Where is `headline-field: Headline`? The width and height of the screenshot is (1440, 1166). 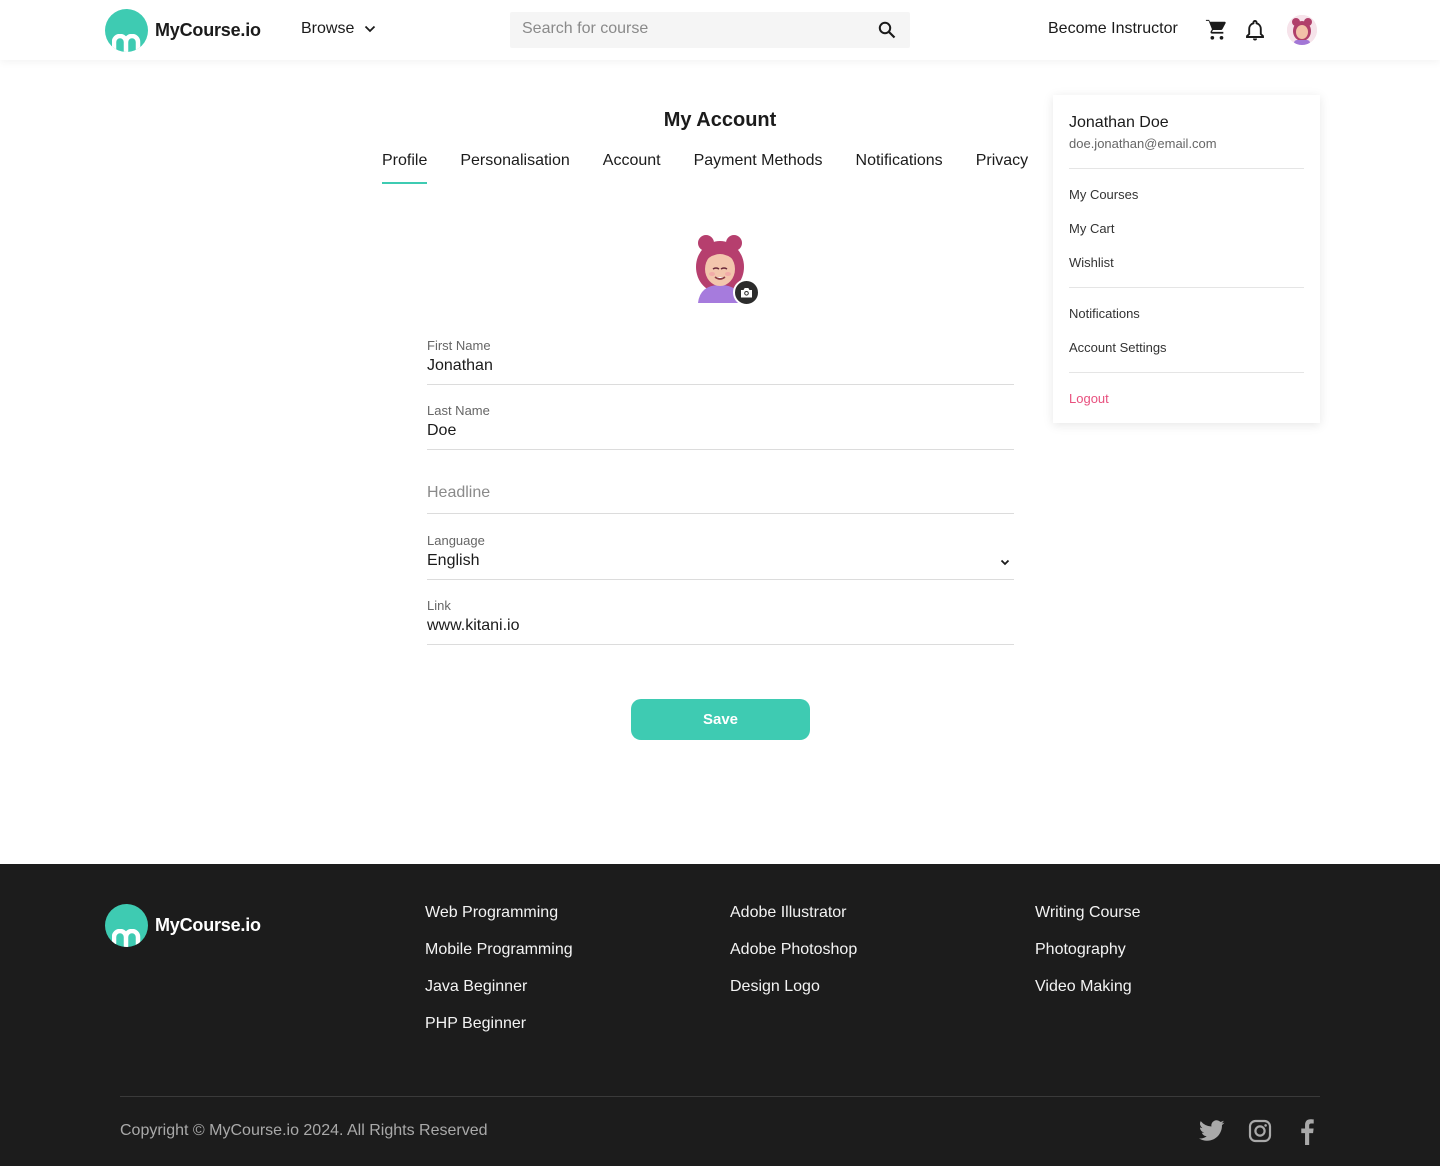
headline-field: Headline is located at coordinates (720, 490).